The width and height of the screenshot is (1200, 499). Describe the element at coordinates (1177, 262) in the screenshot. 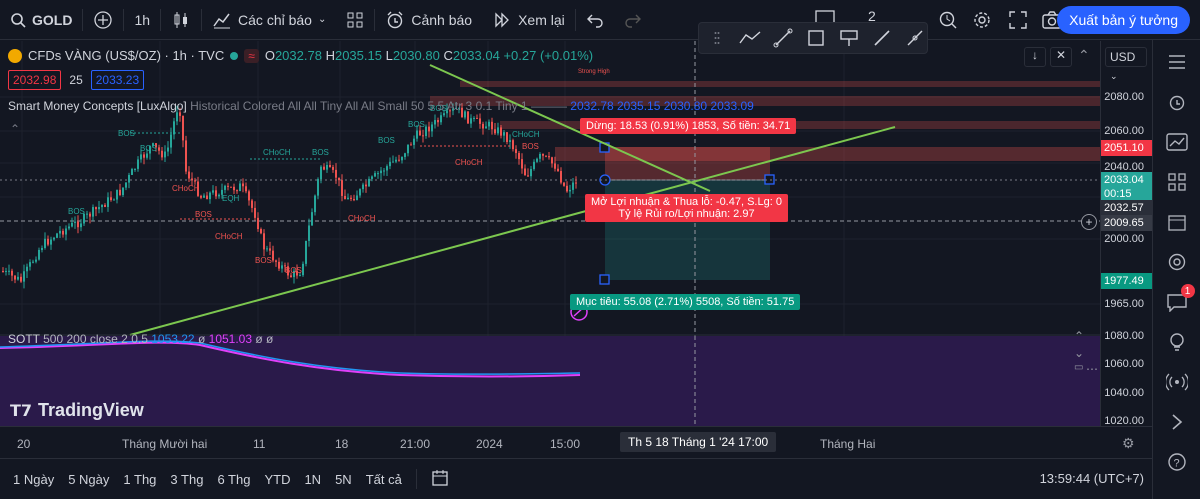

I see `ideas-button` at that location.